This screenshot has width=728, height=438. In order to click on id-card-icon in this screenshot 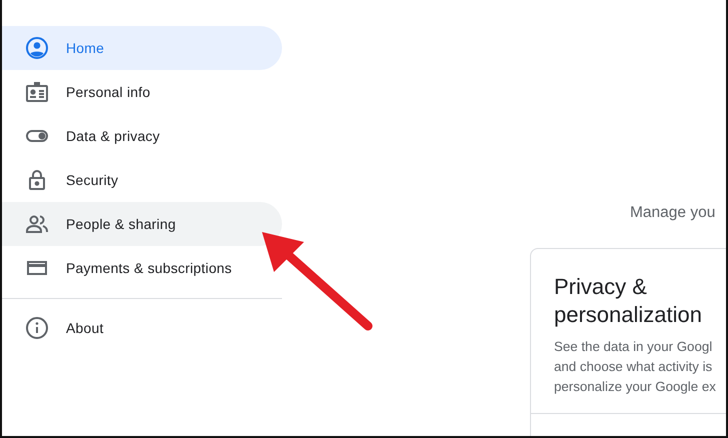, I will do `click(37, 92)`.